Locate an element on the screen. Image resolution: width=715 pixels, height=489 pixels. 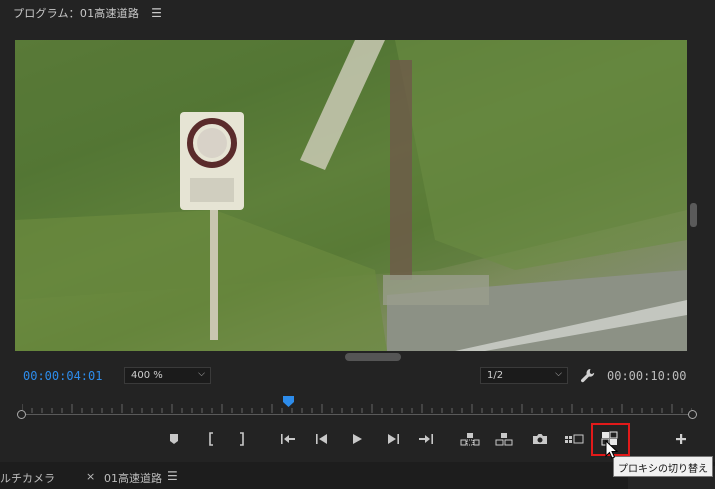
extract-button is located at coordinates (504, 439).